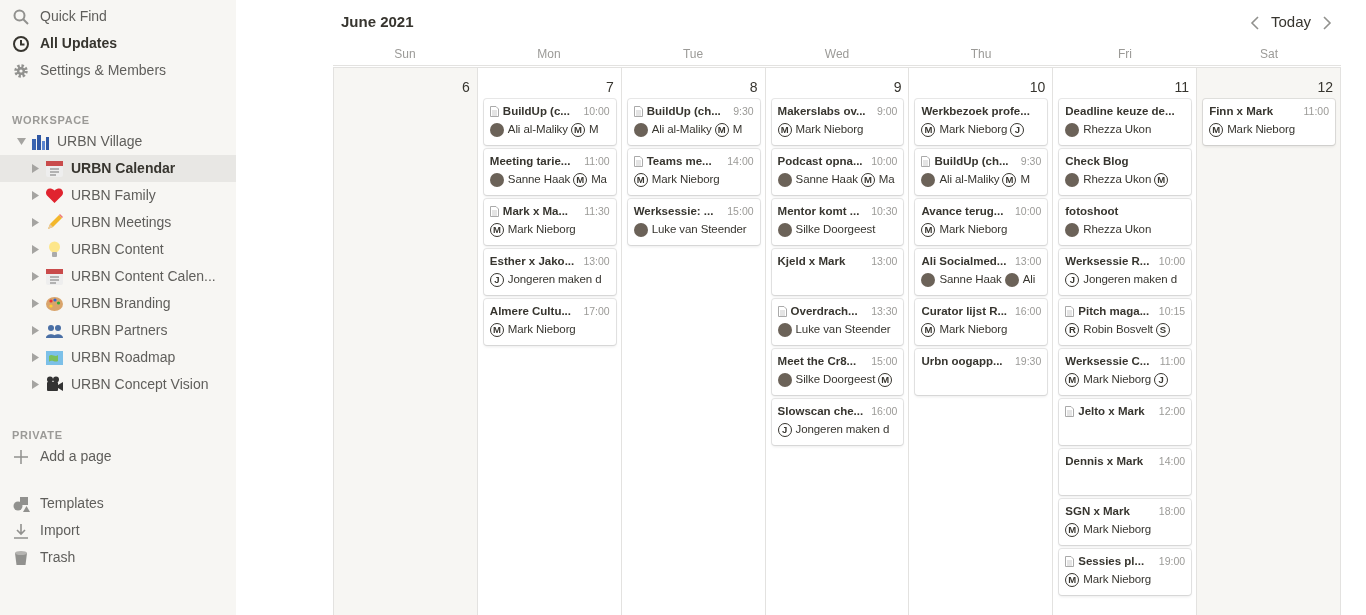  I want to click on sidebar-page: URBN Roadmap, so click(118, 357).